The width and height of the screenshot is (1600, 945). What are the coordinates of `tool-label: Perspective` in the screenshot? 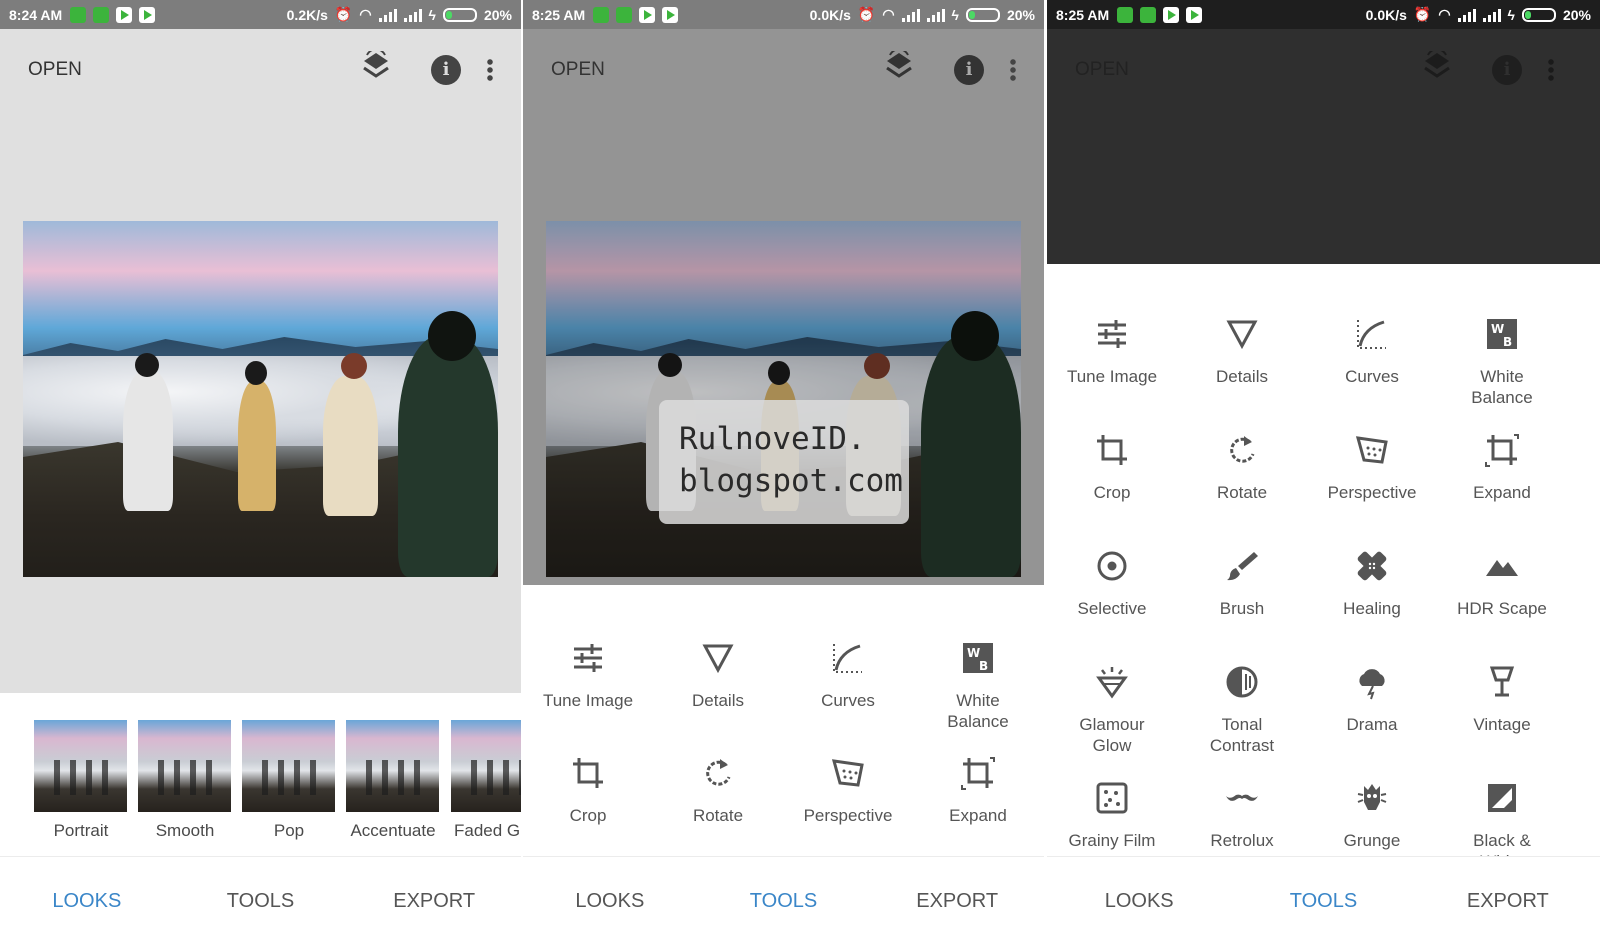 It's located at (848, 815).